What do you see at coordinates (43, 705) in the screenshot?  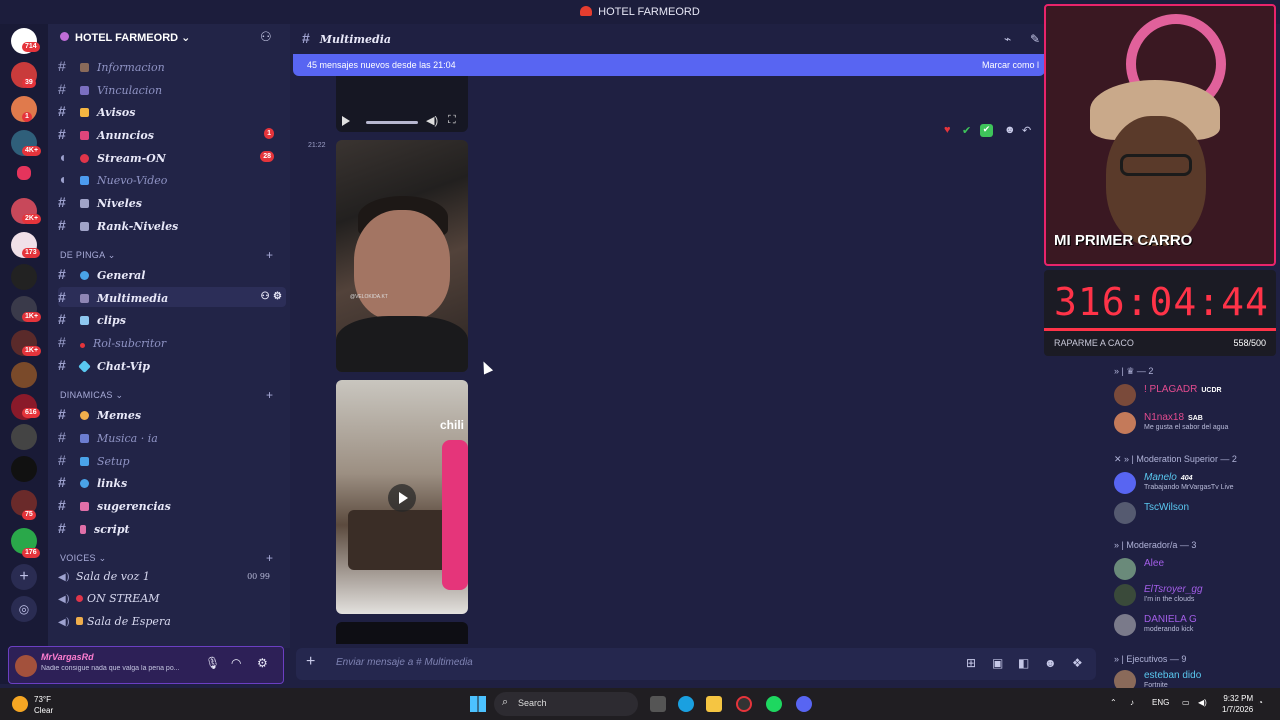 I see `weather-widget: 73°F Clear` at bounding box center [43, 705].